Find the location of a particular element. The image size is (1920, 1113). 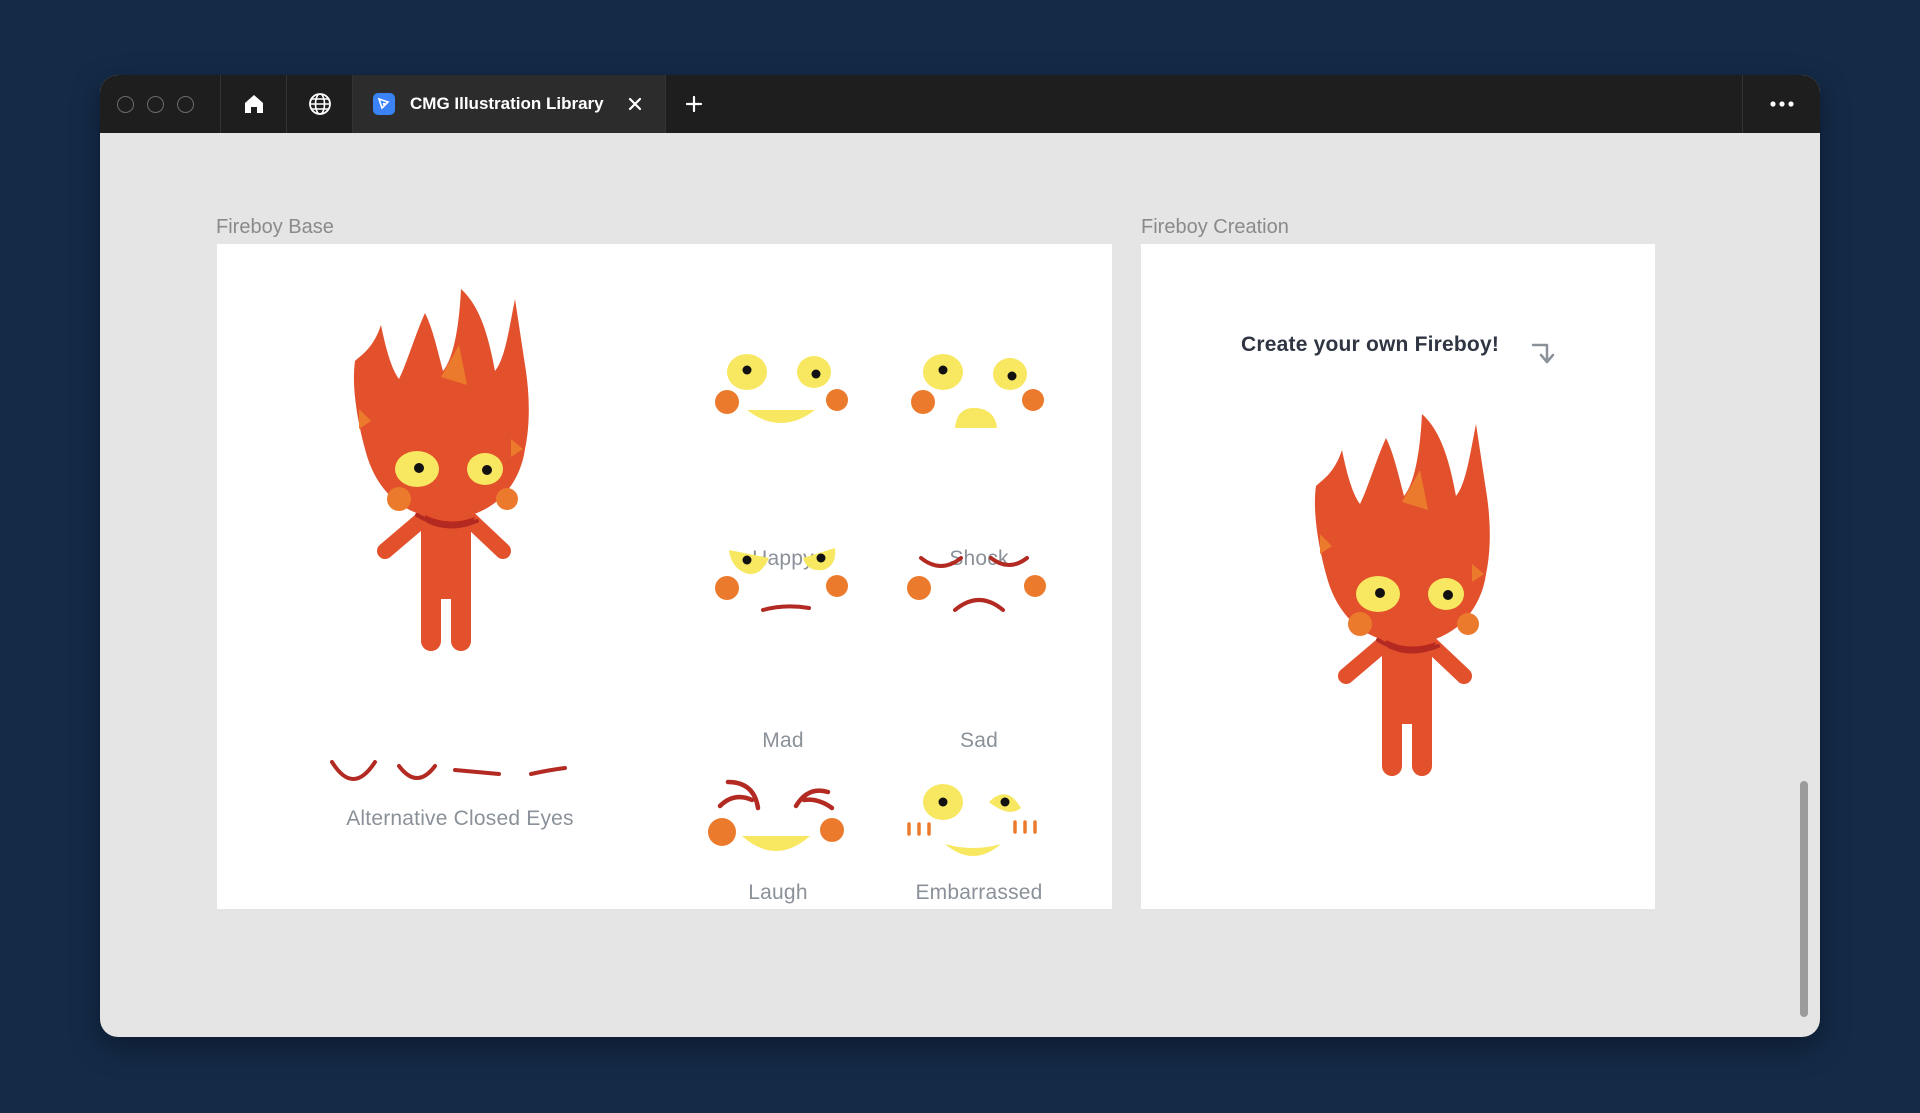

title-bar: CMG Illustration Library is located at coordinates (960, 104).